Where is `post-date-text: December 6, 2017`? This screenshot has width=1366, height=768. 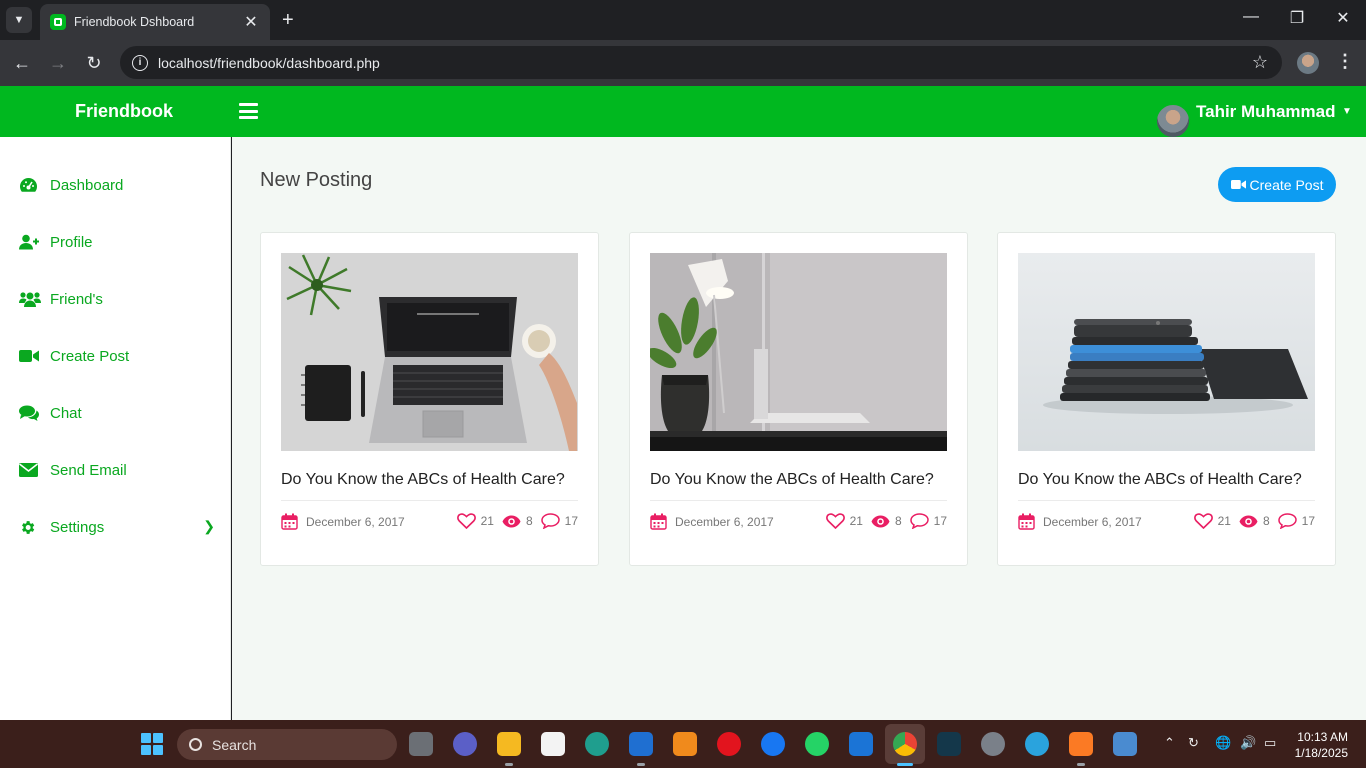 post-date-text: December 6, 2017 is located at coordinates (724, 521).